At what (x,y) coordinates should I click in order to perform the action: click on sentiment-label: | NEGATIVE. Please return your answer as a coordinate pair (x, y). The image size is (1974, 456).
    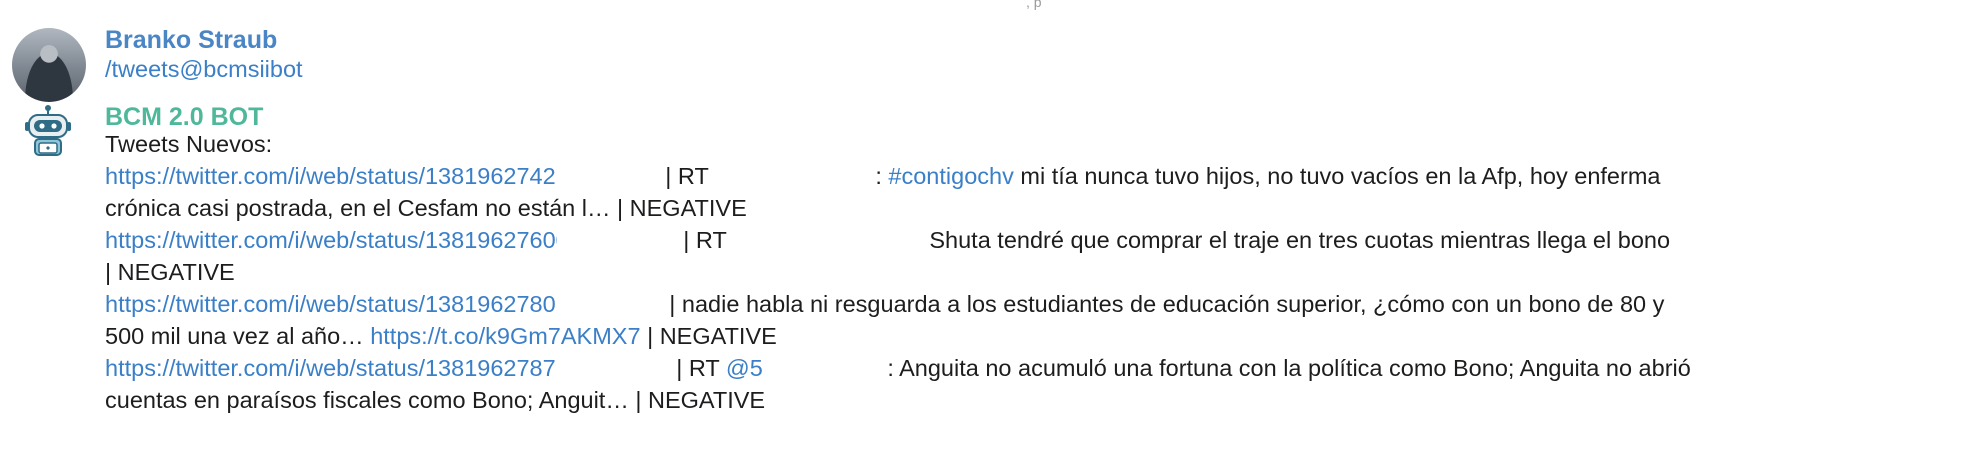
    Looking at the image, I should click on (712, 336).